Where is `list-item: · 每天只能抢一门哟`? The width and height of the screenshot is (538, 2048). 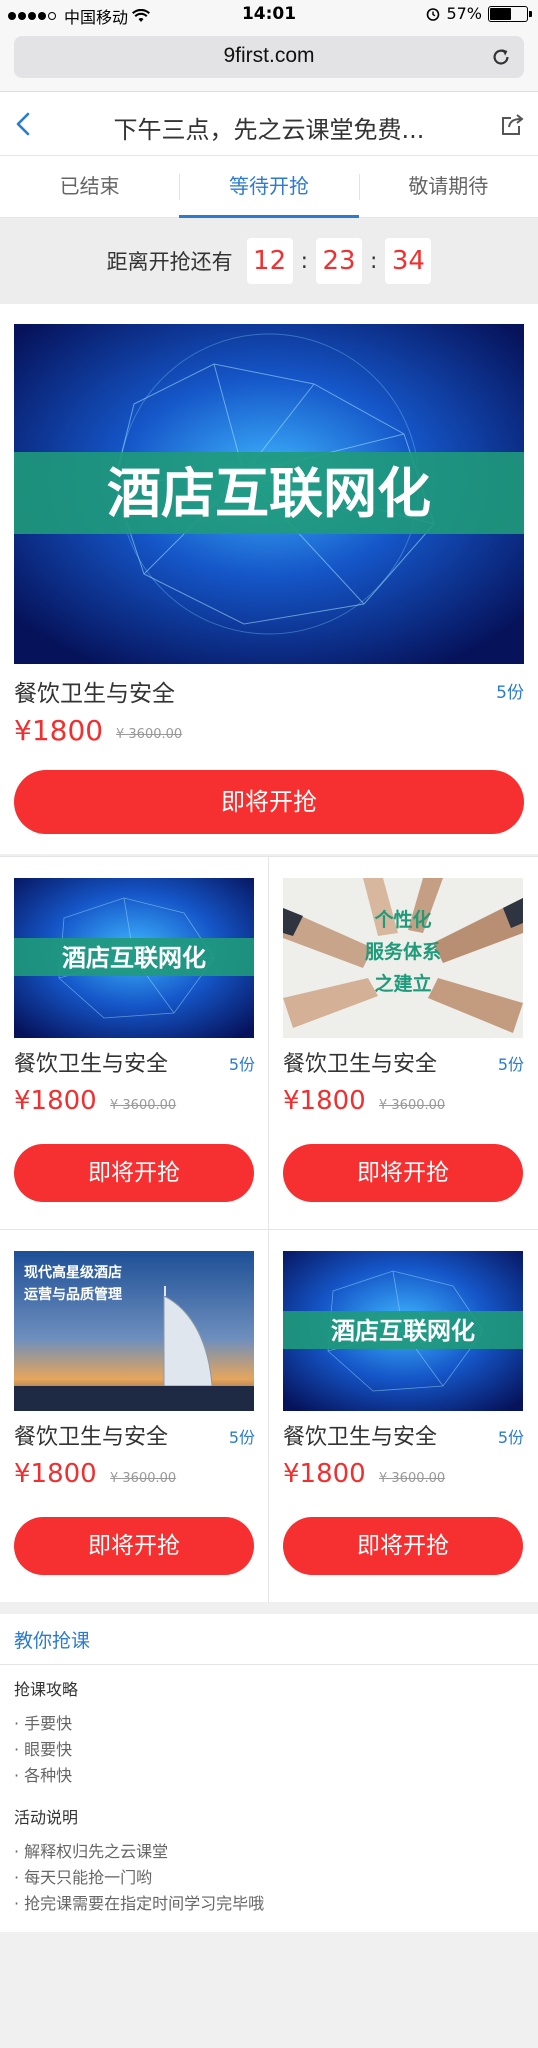 list-item: · 每天只能抢一门哟 is located at coordinates (83, 1877).